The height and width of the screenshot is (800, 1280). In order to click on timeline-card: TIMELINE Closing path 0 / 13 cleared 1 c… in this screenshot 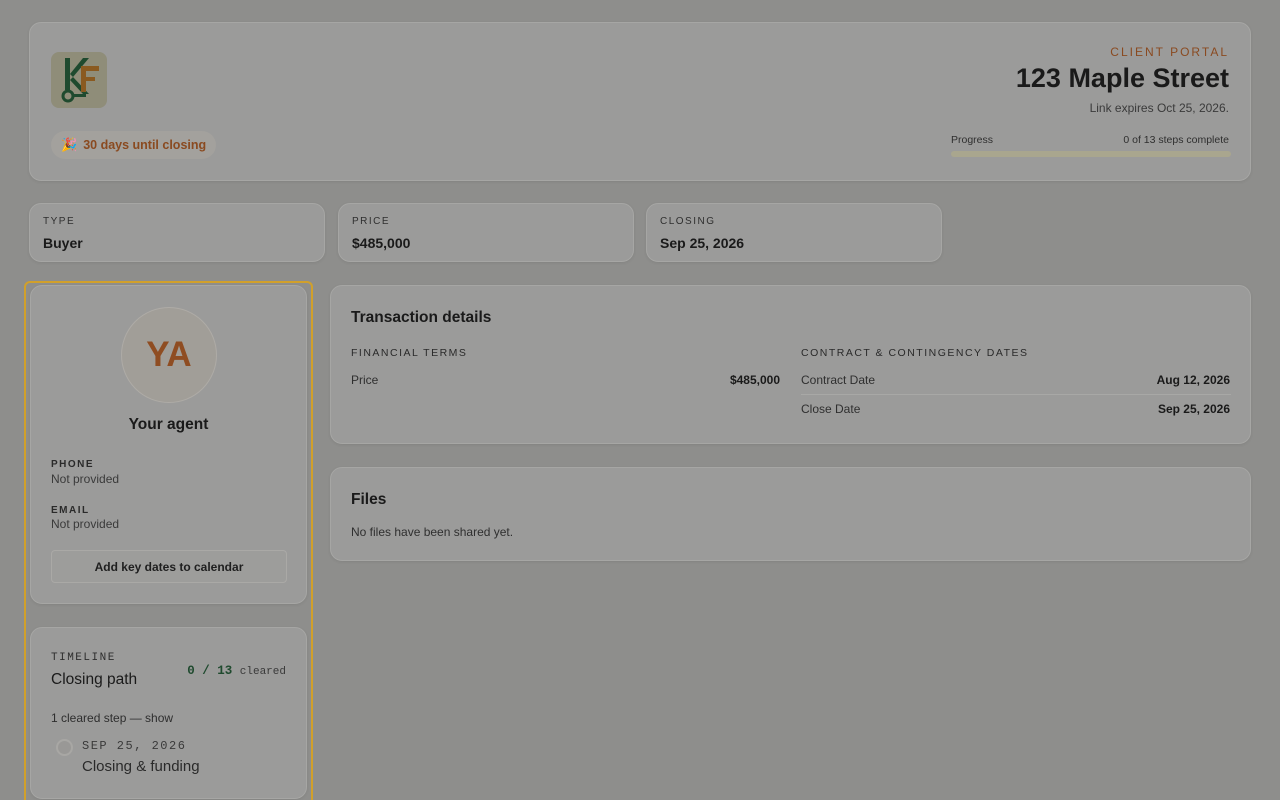, I will do `click(168, 713)`.